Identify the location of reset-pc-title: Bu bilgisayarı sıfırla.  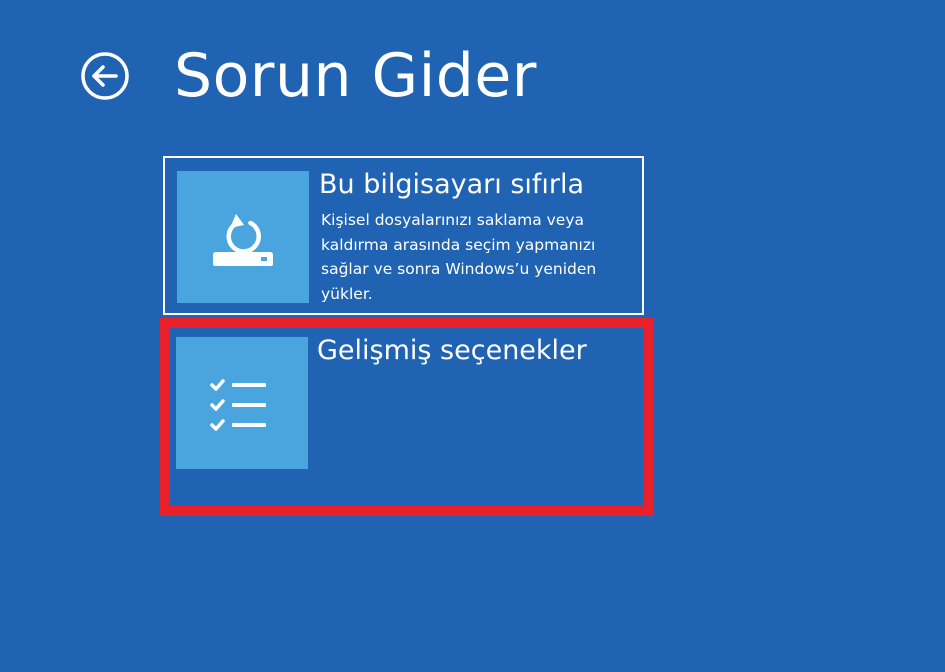
(452, 184).